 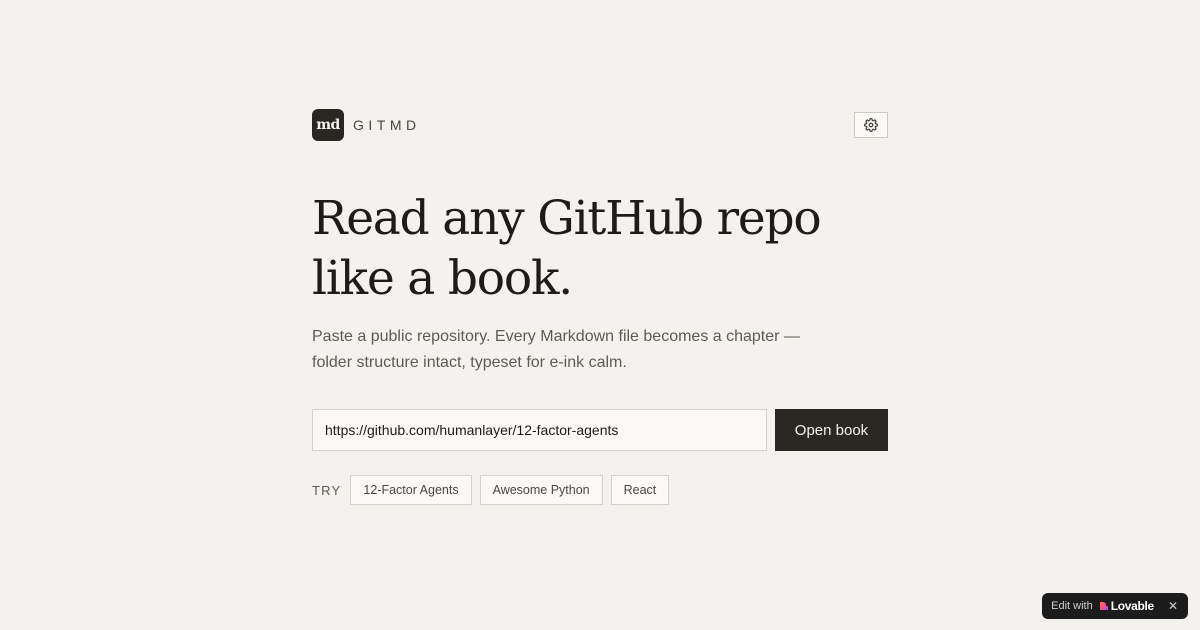 I want to click on lovable-badge: Edit with Lovable ✕, so click(x=1115, y=606).